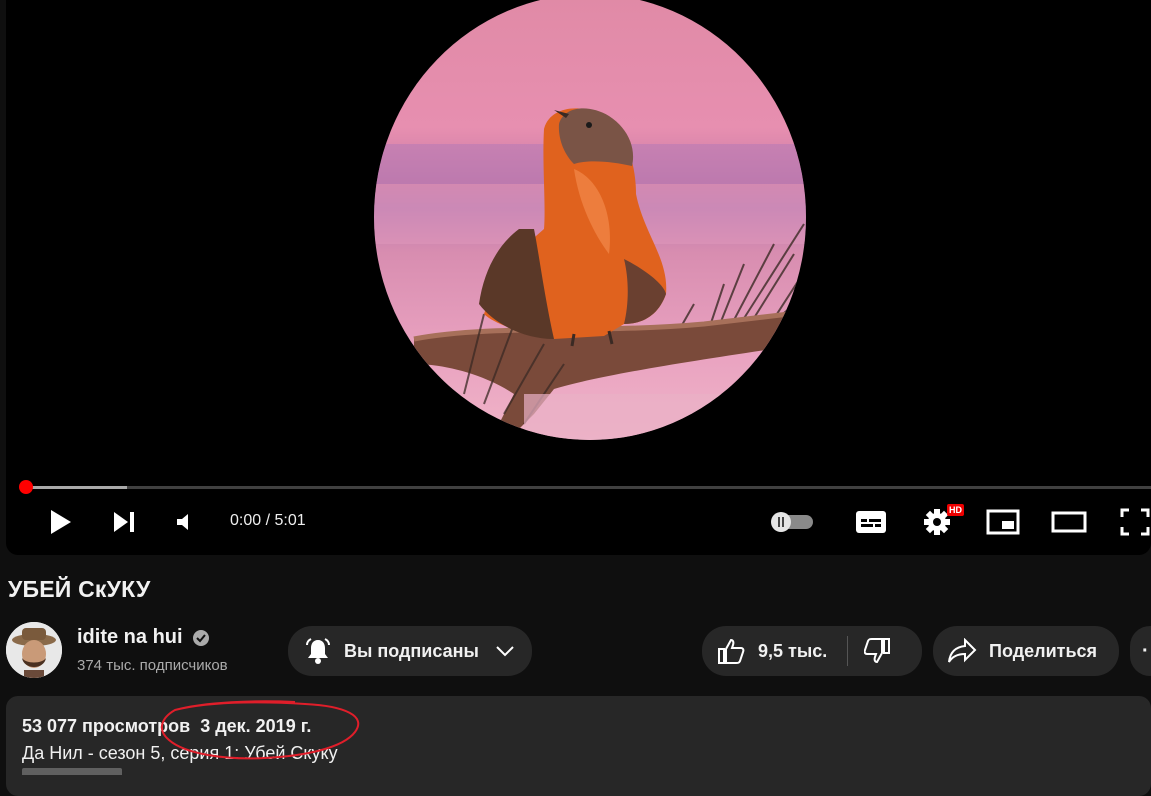 This screenshot has width=1151, height=796. What do you see at coordinates (731, 651) in the screenshot?
I see `thumbs-up-icon` at bounding box center [731, 651].